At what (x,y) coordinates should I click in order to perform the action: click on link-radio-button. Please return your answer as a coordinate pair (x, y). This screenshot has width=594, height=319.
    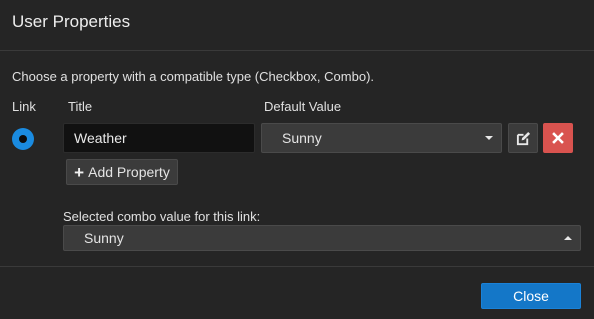
    Looking at the image, I should click on (23, 139).